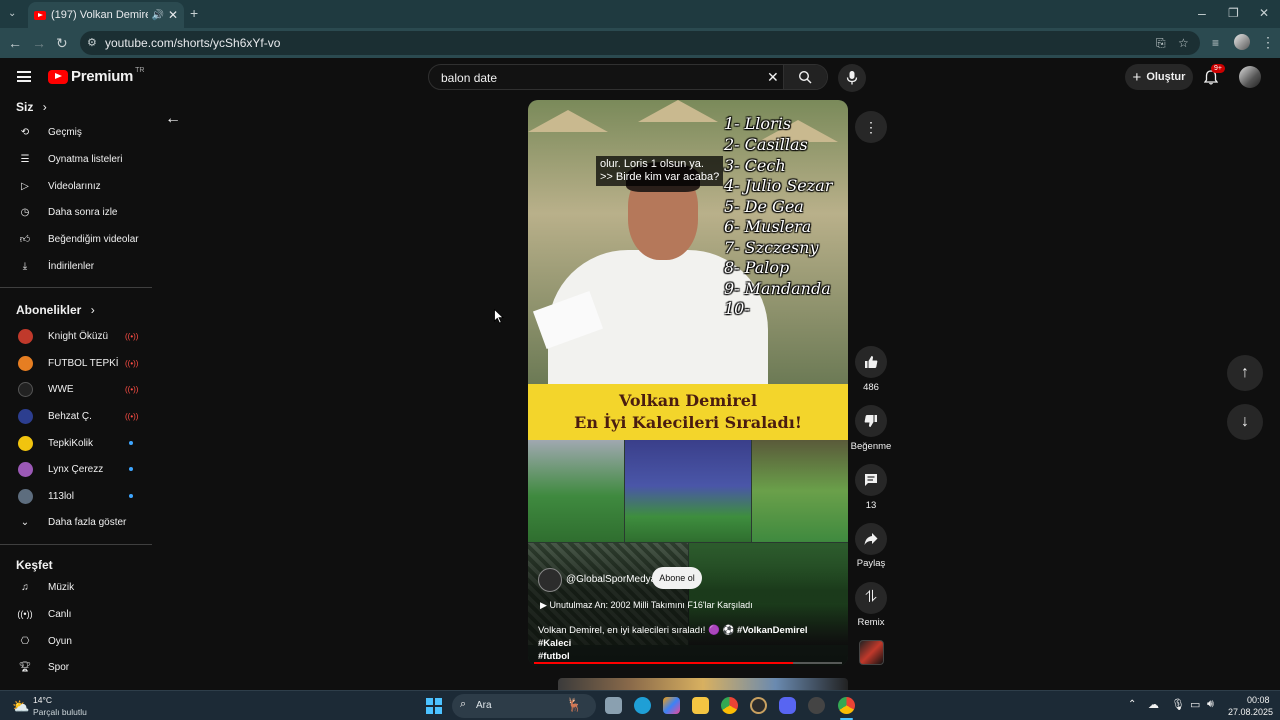  What do you see at coordinates (39, 43) in the screenshot?
I see `forward-icon: →` at bounding box center [39, 43].